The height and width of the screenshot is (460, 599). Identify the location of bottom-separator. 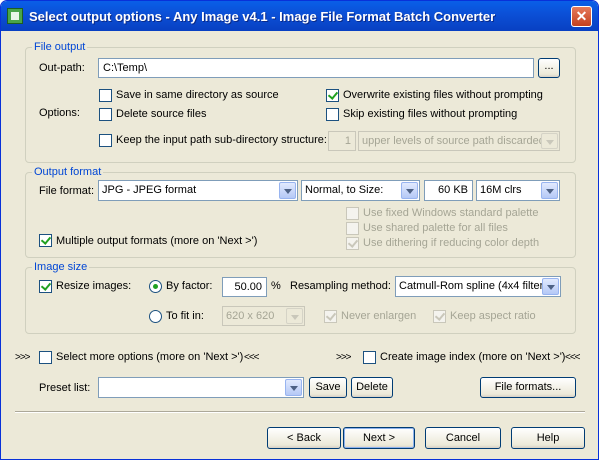
(300, 412).